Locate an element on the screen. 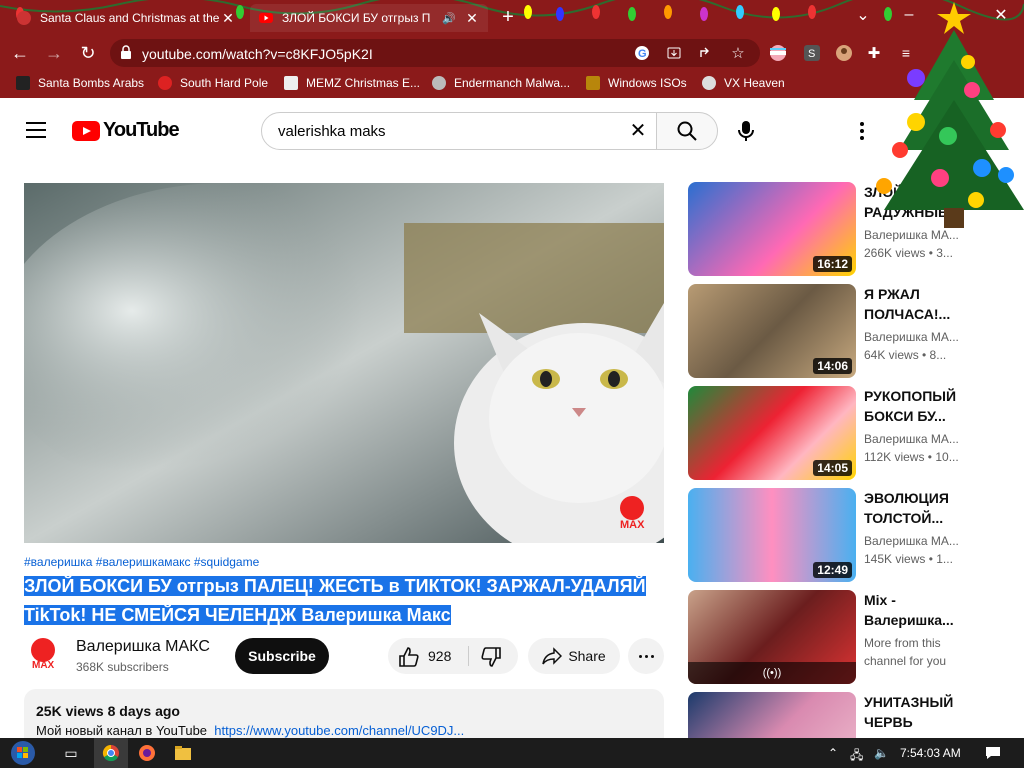  start-button is located at coordinates (23, 753).